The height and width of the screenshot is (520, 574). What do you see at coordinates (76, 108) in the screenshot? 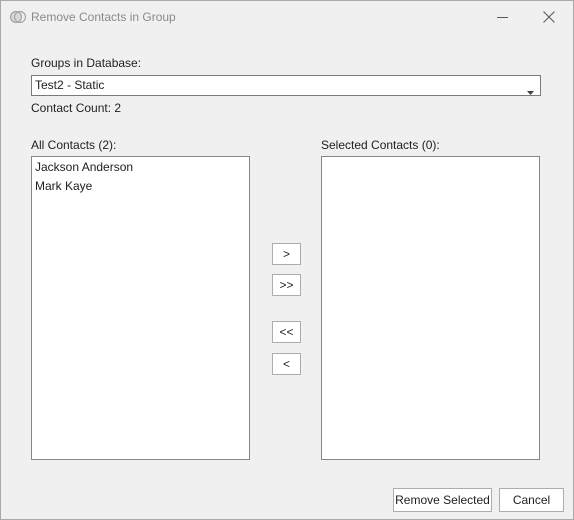
I see `contact-count-label: Contact Count: 2` at bounding box center [76, 108].